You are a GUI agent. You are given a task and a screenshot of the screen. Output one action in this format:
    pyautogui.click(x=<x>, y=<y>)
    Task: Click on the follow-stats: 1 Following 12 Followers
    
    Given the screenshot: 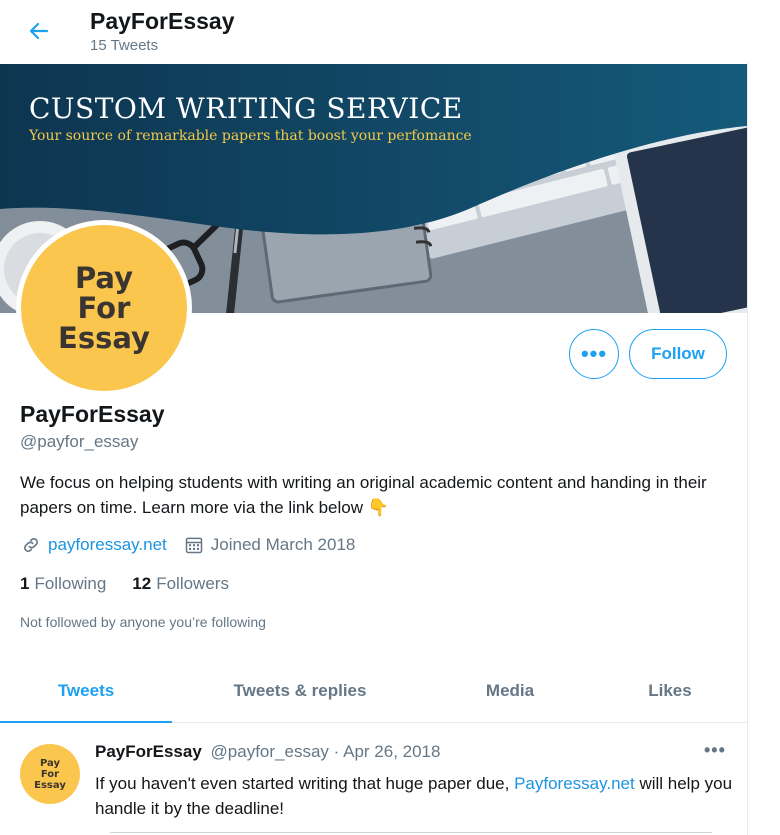 What is the action you would take?
    pyautogui.click(x=137, y=584)
    